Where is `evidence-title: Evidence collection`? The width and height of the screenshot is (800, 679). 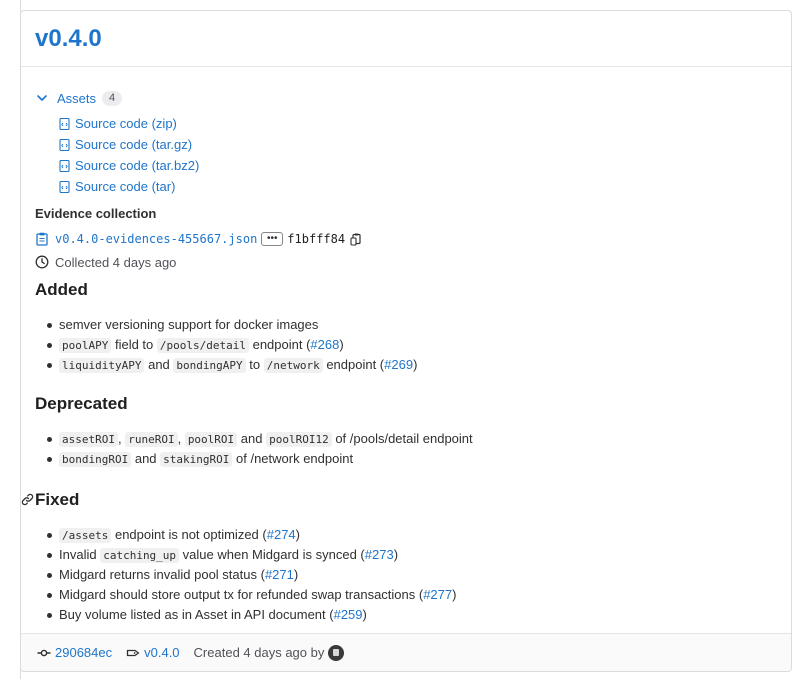 evidence-title: Evidence collection is located at coordinates (96, 213).